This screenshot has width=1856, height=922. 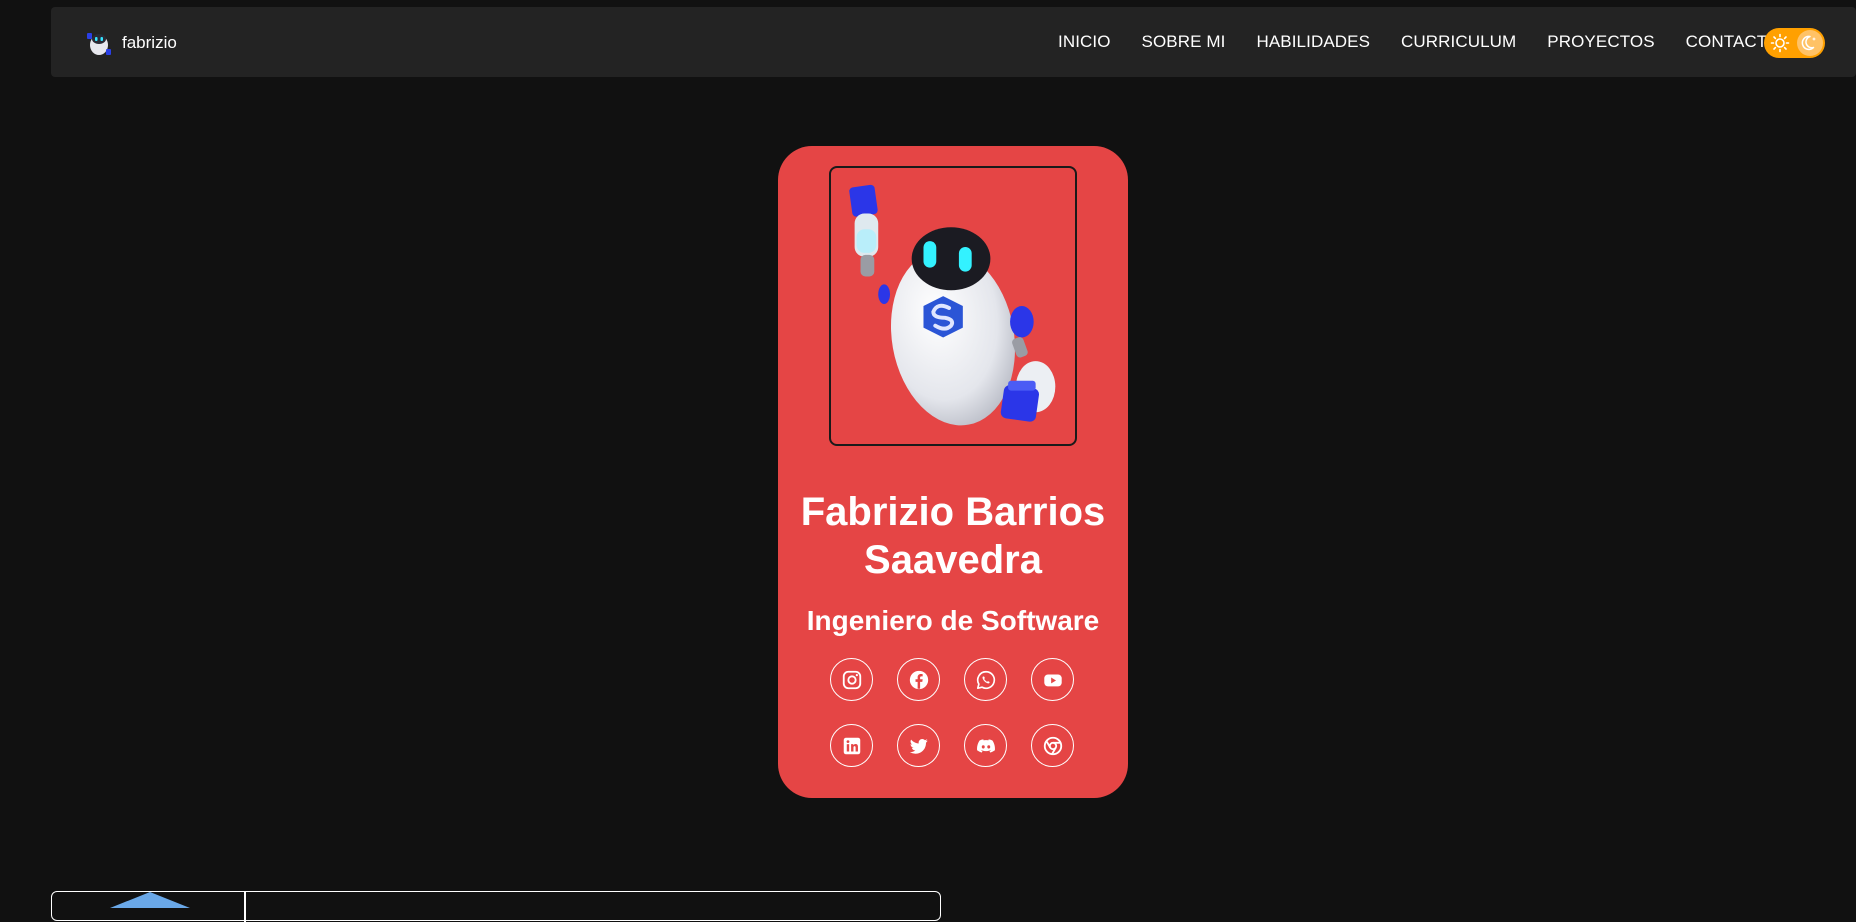 I want to click on next-section-panel, so click(x=496, y=906).